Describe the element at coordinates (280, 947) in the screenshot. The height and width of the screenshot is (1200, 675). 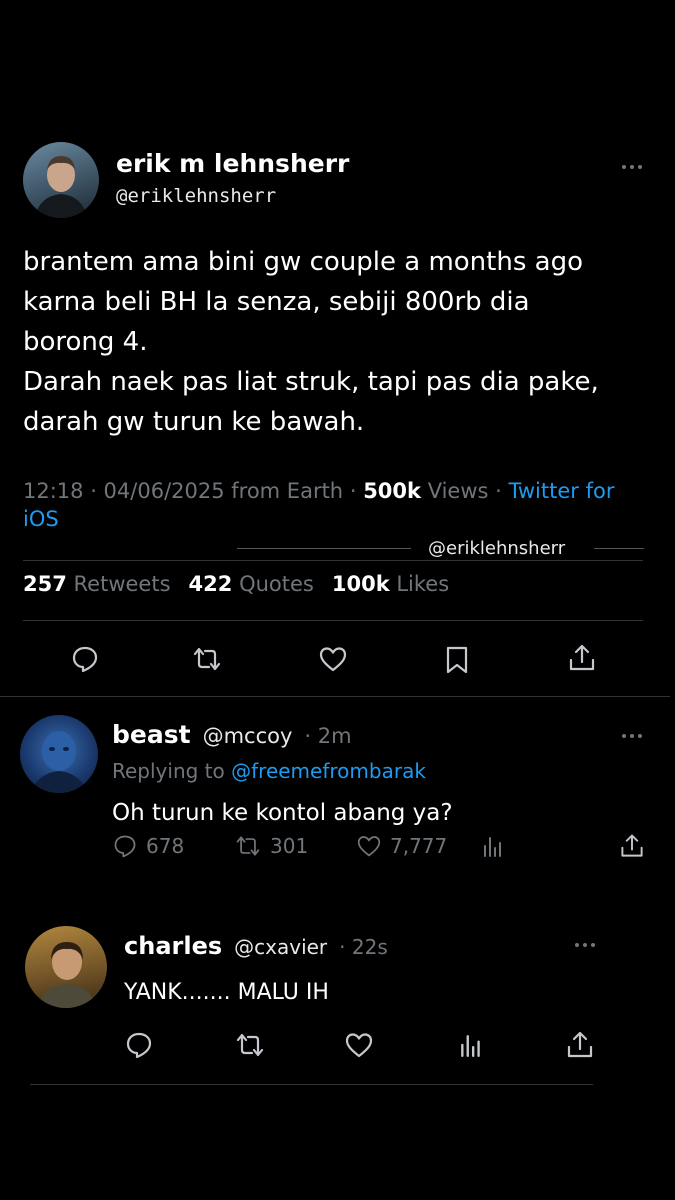
I see `reply-2-handle: @cxavier` at that location.